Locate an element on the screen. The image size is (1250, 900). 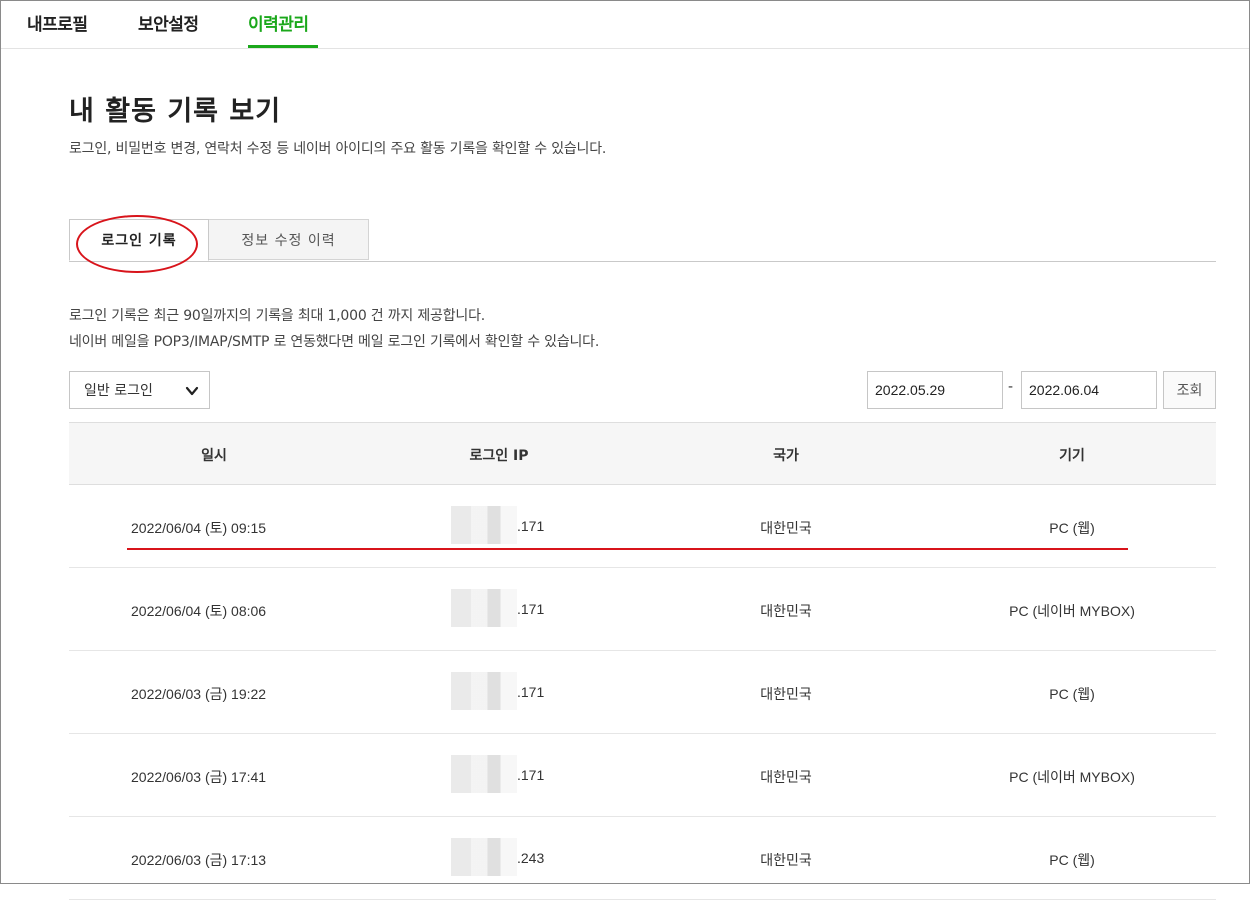
cell-datetime: 2022/06/04 (토) 08:06 is located at coordinates (199, 611).